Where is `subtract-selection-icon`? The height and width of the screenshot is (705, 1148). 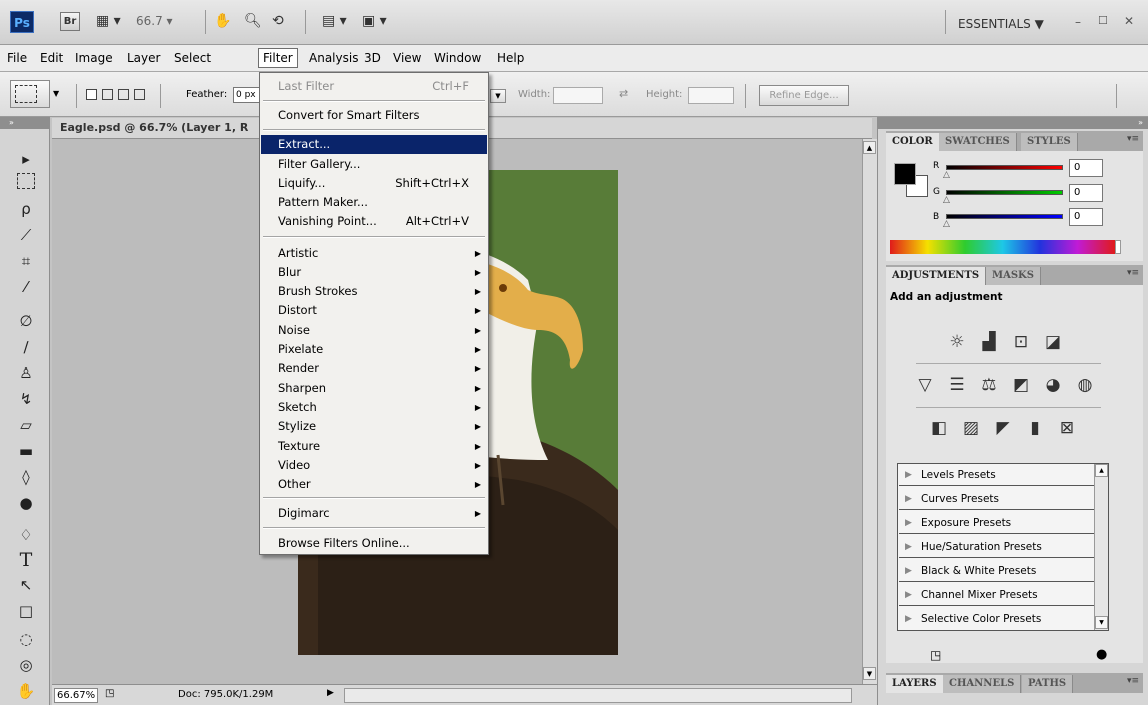
subtract-selection-icon is located at coordinates (123, 94).